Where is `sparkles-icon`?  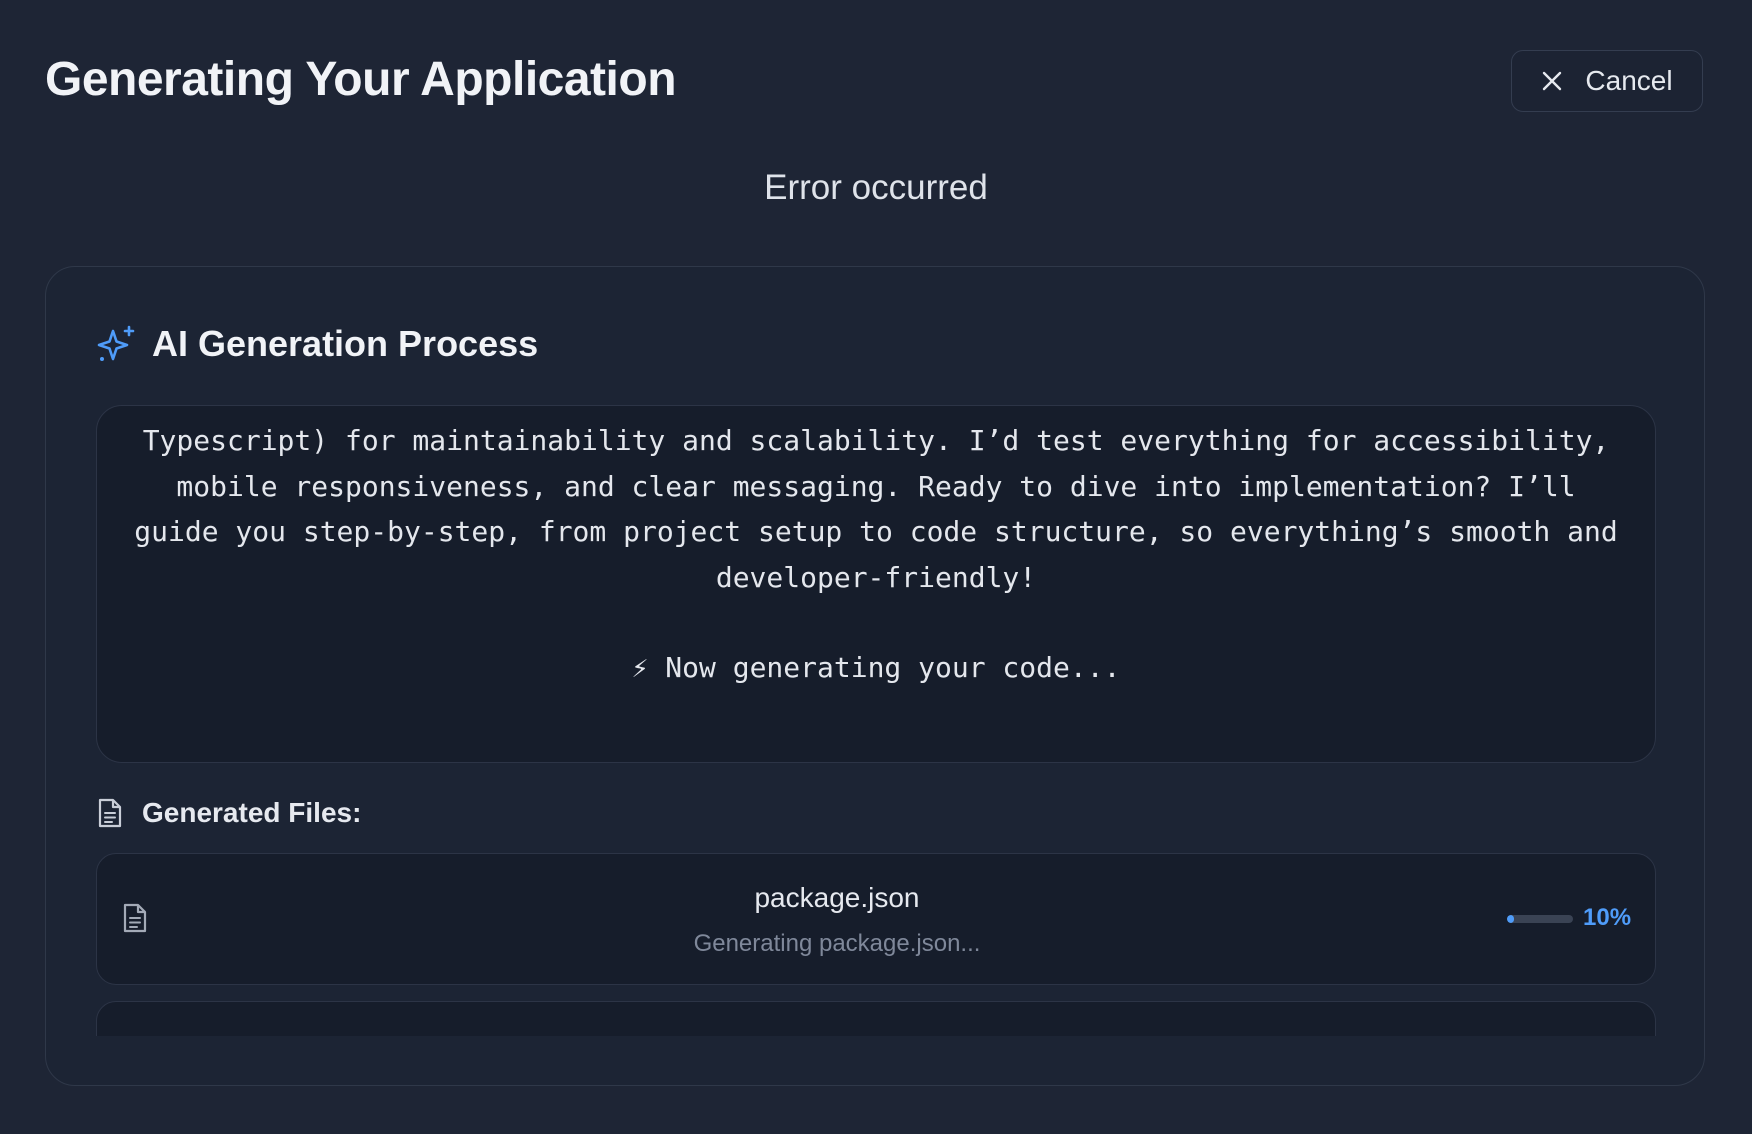
sparkles-icon is located at coordinates (116, 344).